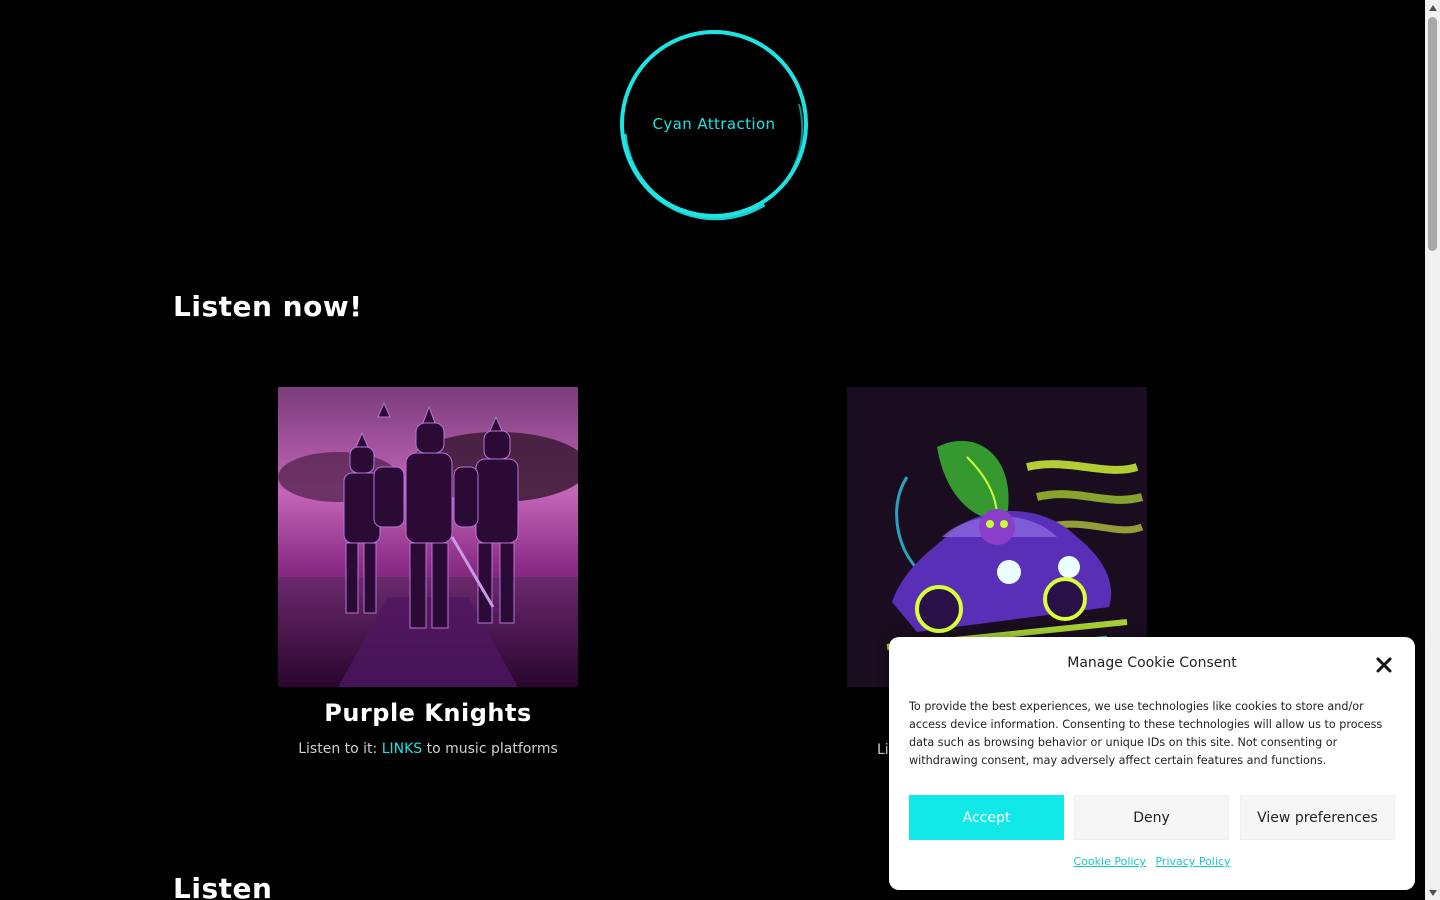 The height and width of the screenshot is (900, 1440). I want to click on cookie-policy-link: Cookie Policy, so click(1110, 861).